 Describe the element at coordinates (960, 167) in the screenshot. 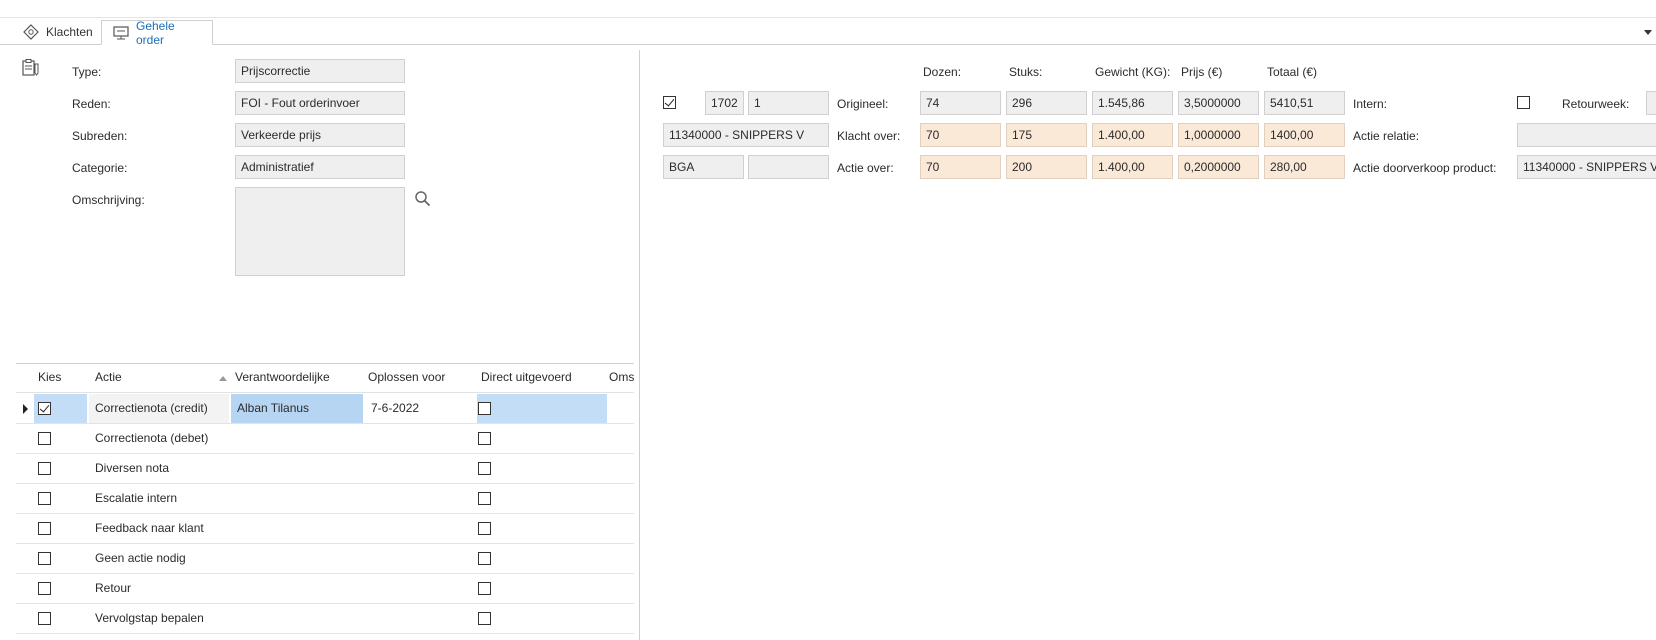

I see `actie-dozen-field: 70` at that location.